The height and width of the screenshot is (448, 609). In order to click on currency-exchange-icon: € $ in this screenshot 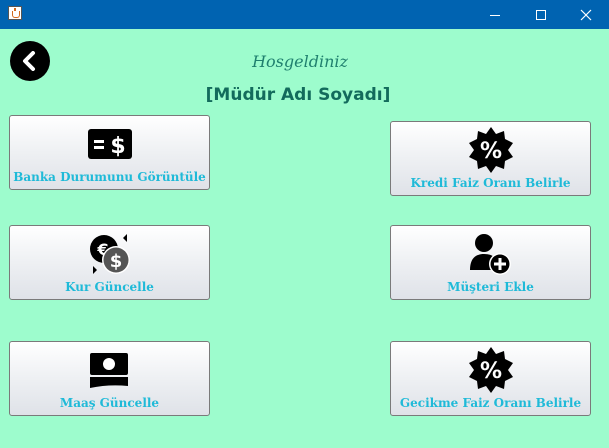, I will do `click(109, 254)`.